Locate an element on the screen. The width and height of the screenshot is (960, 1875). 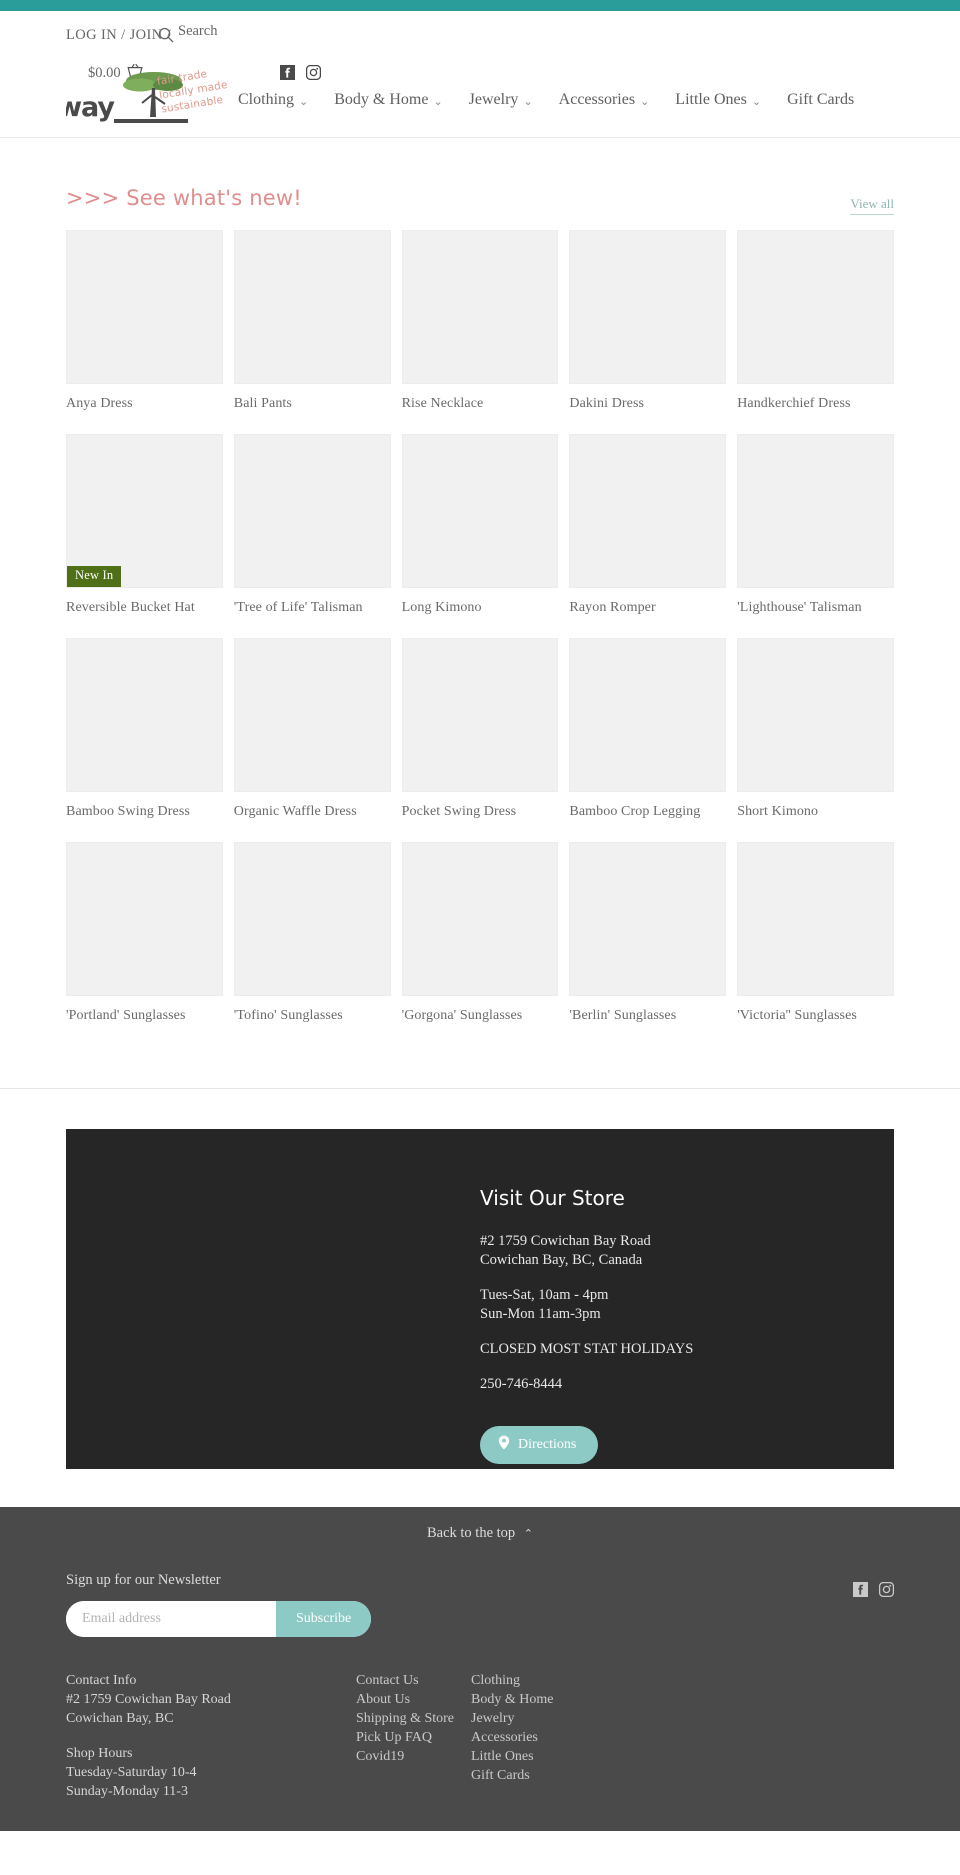
product-card: Dakini Dress is located at coordinates (648, 321).